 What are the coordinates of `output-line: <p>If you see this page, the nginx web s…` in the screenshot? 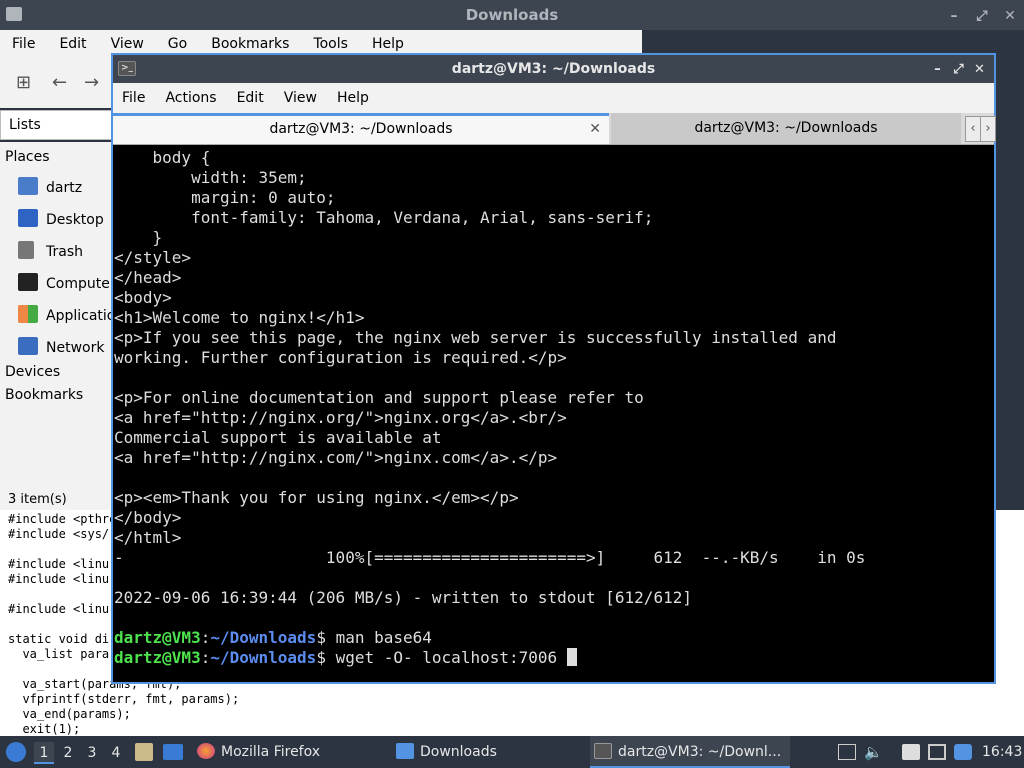 It's located at (475, 337).